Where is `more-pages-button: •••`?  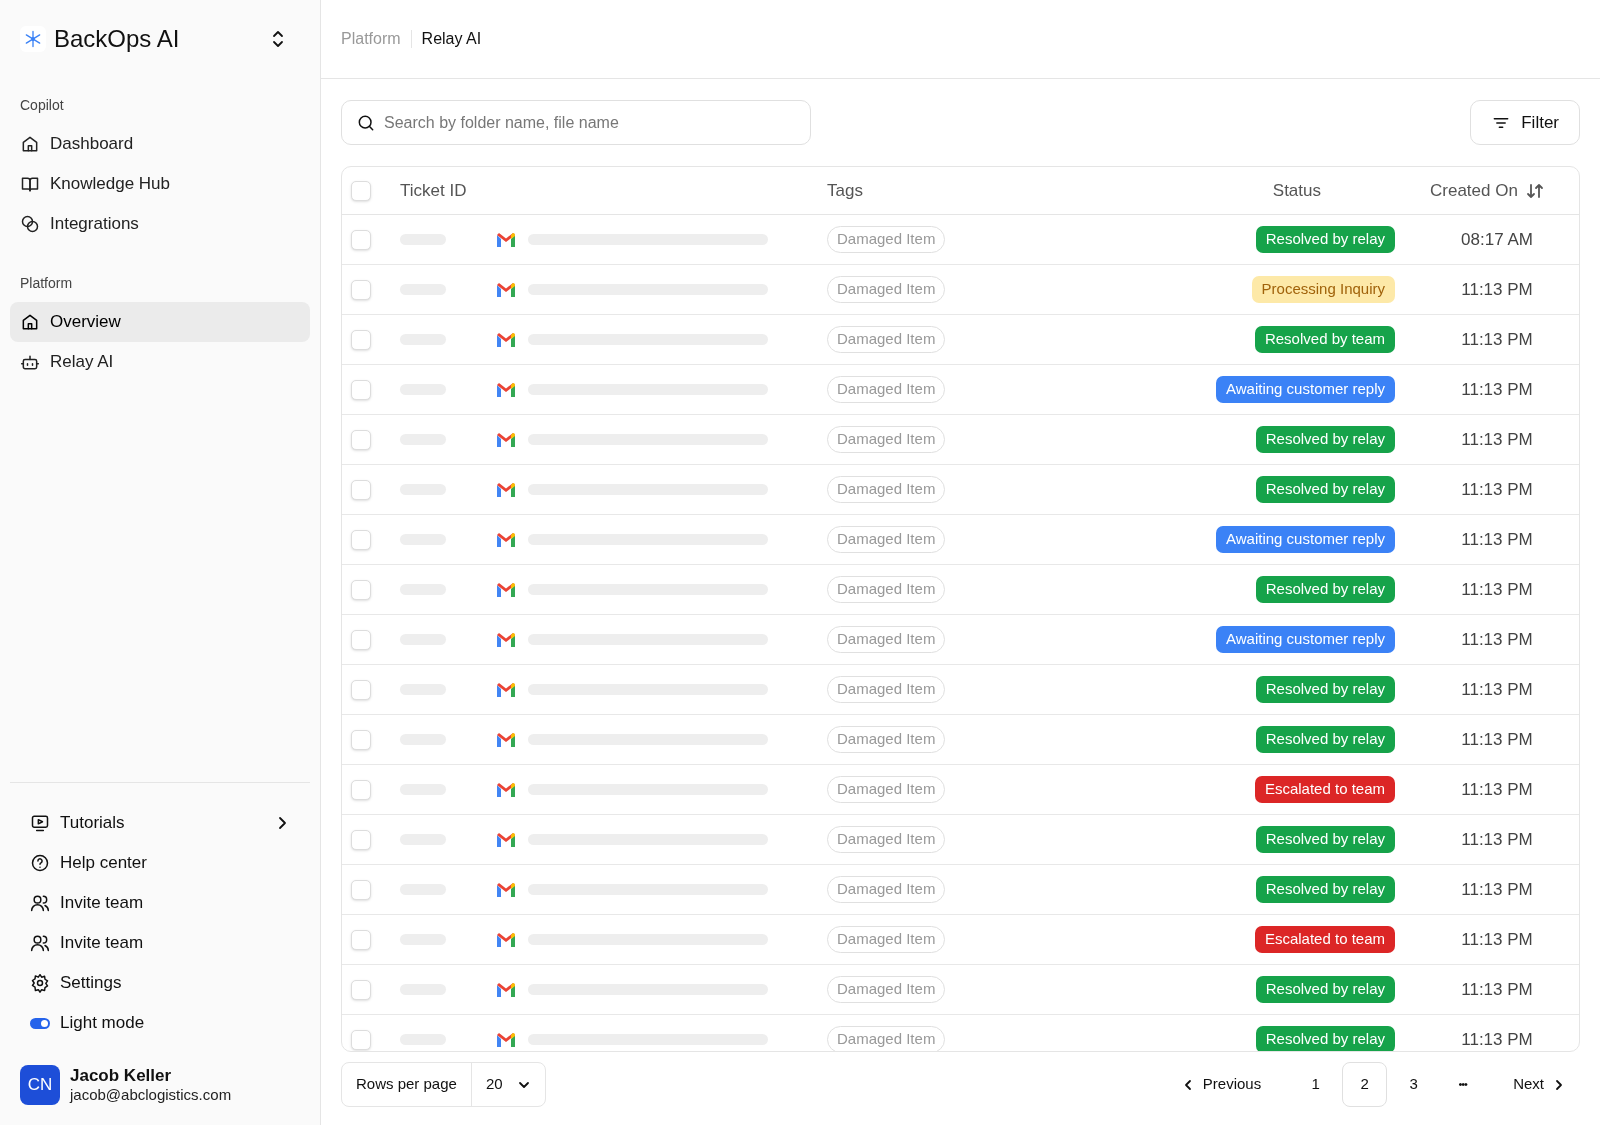 more-pages-button: ••• is located at coordinates (1463, 1084).